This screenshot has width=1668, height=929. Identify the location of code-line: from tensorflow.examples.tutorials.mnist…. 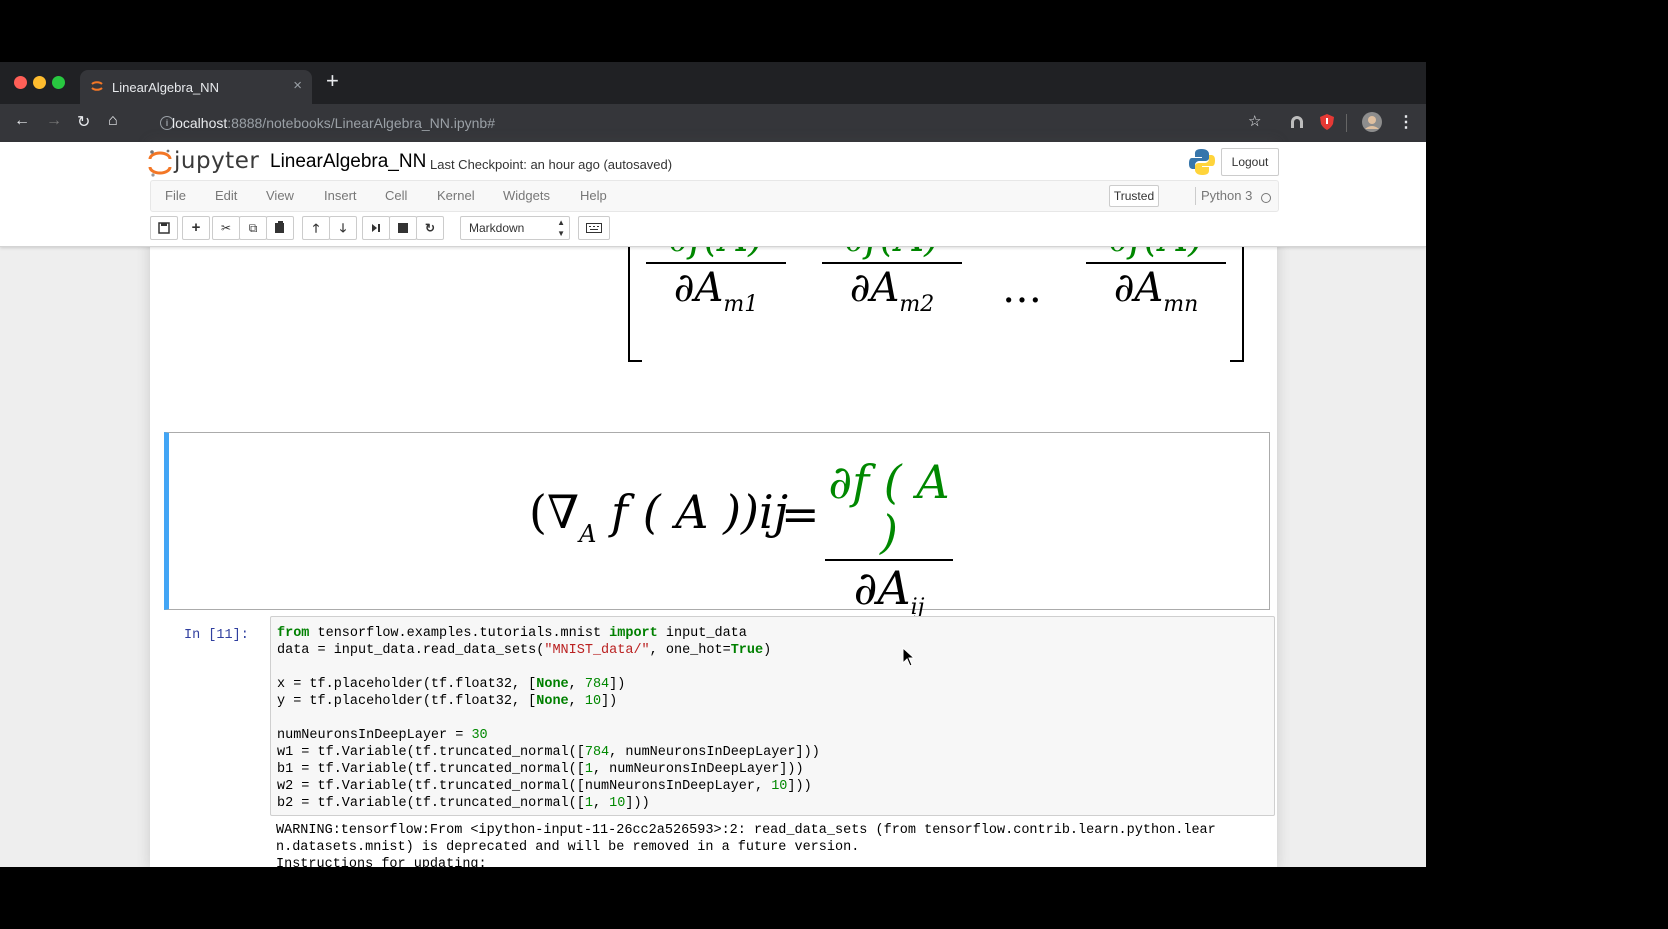
(548, 633).